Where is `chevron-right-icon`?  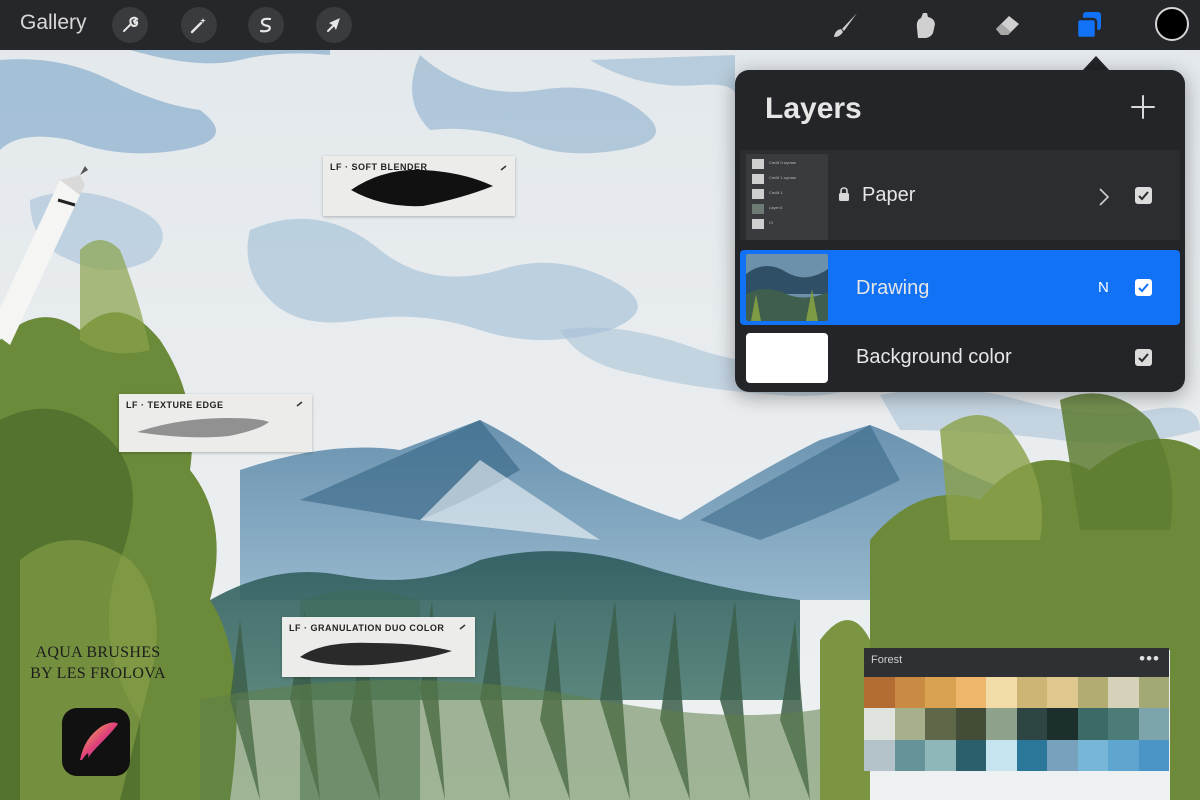 chevron-right-icon is located at coordinates (1104, 197).